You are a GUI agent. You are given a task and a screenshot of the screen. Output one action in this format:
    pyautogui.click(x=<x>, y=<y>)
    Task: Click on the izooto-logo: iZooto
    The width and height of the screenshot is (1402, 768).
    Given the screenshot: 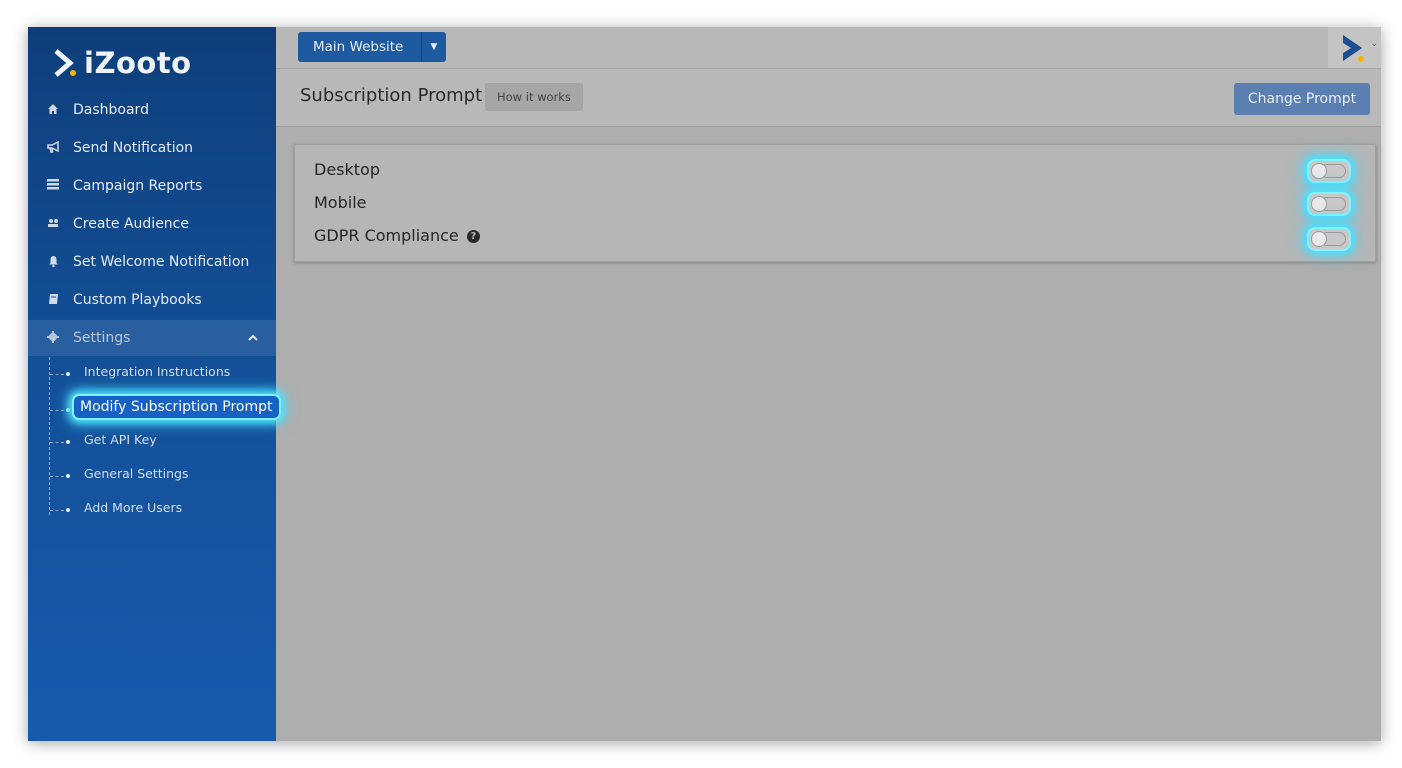 What is the action you would take?
    pyautogui.click(x=122, y=63)
    